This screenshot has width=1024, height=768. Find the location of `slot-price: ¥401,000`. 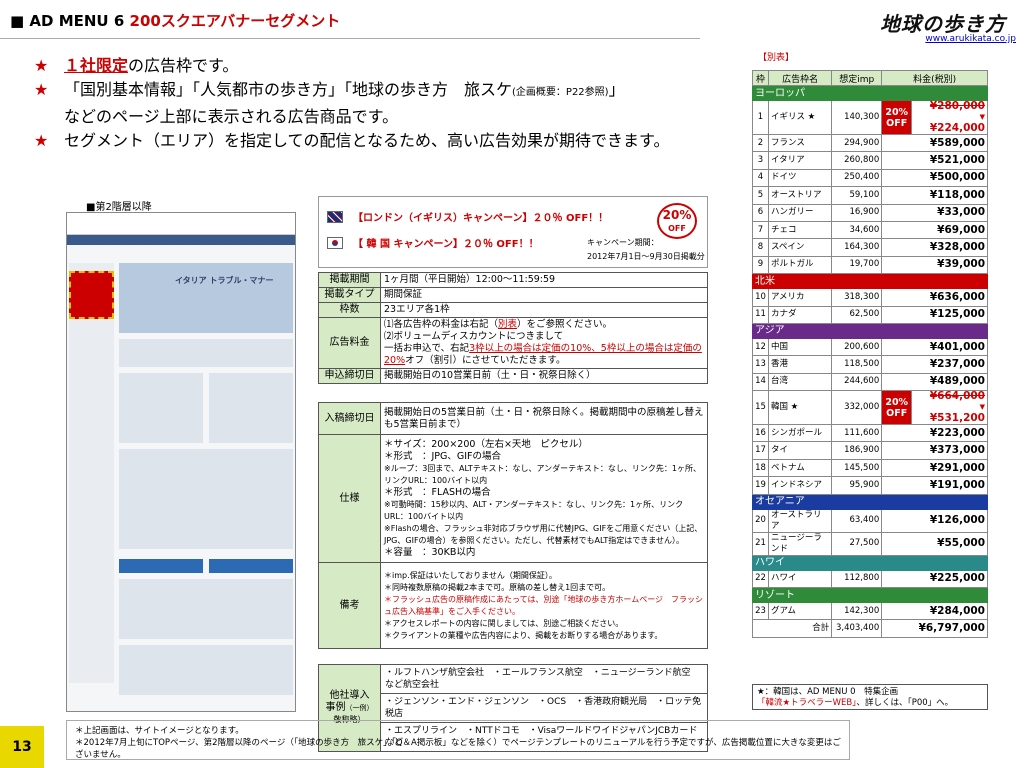

slot-price: ¥401,000 is located at coordinates (934, 347).